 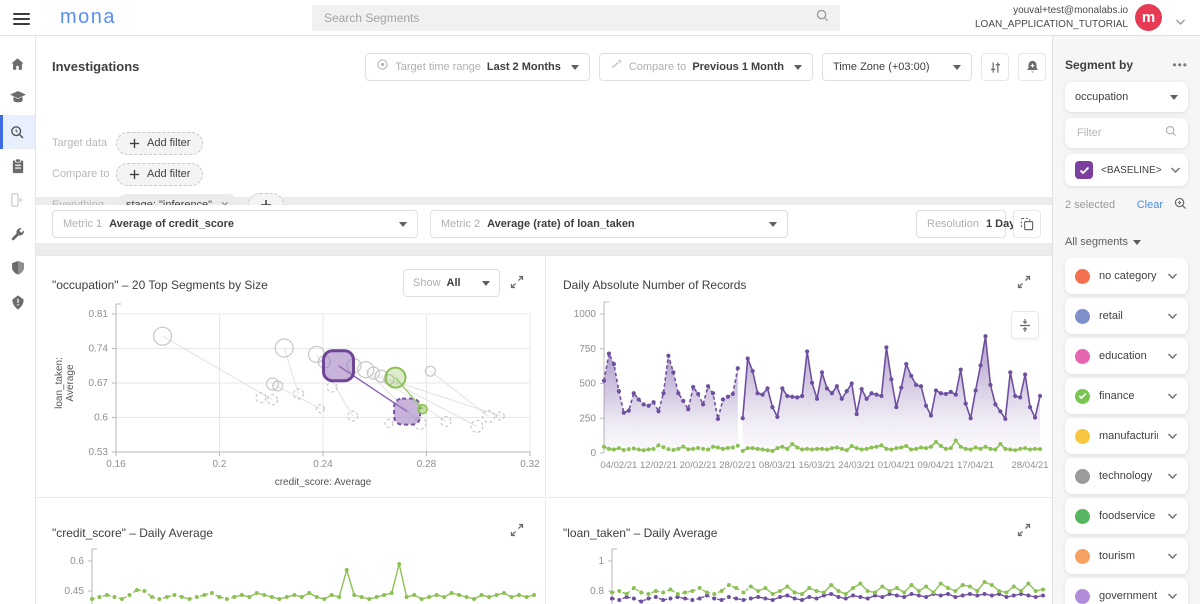 What do you see at coordinates (799, 551) in the screenshot?
I see `loan-daily-plot: 10.8` at bounding box center [799, 551].